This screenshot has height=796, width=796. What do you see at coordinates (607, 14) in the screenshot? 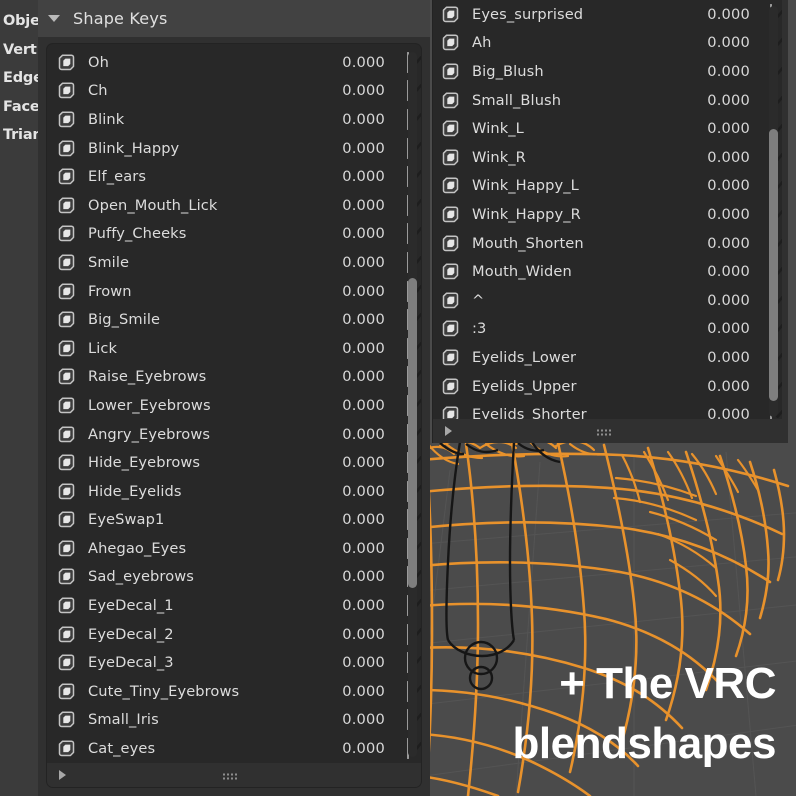
I see `shape-key-row: Eyes_surprised 0.000` at bounding box center [607, 14].